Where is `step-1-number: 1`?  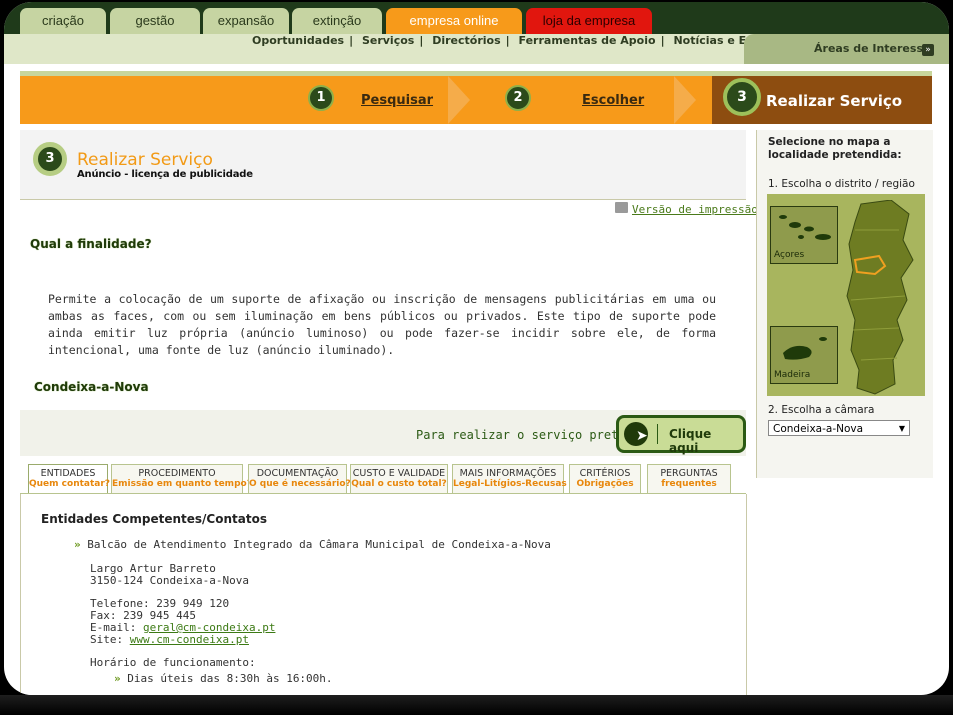
step-1-number: 1 is located at coordinates (321, 98).